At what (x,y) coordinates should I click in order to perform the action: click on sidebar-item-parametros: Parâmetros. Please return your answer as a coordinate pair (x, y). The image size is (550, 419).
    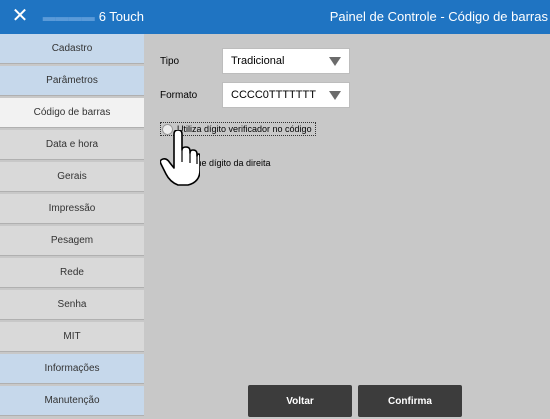
    Looking at the image, I should click on (72, 81).